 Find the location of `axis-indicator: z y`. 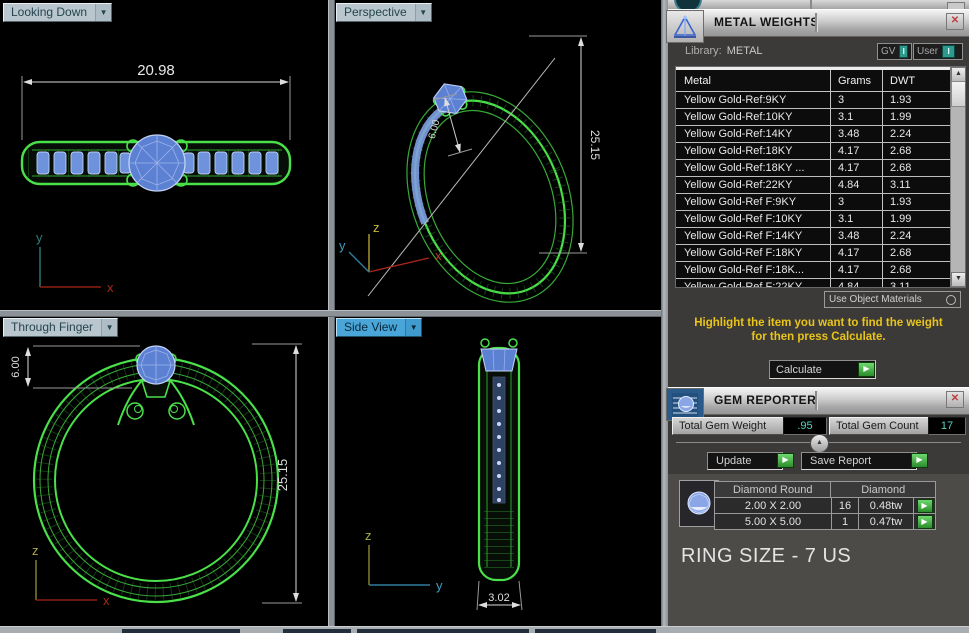

axis-indicator: z y is located at coordinates (404, 560).